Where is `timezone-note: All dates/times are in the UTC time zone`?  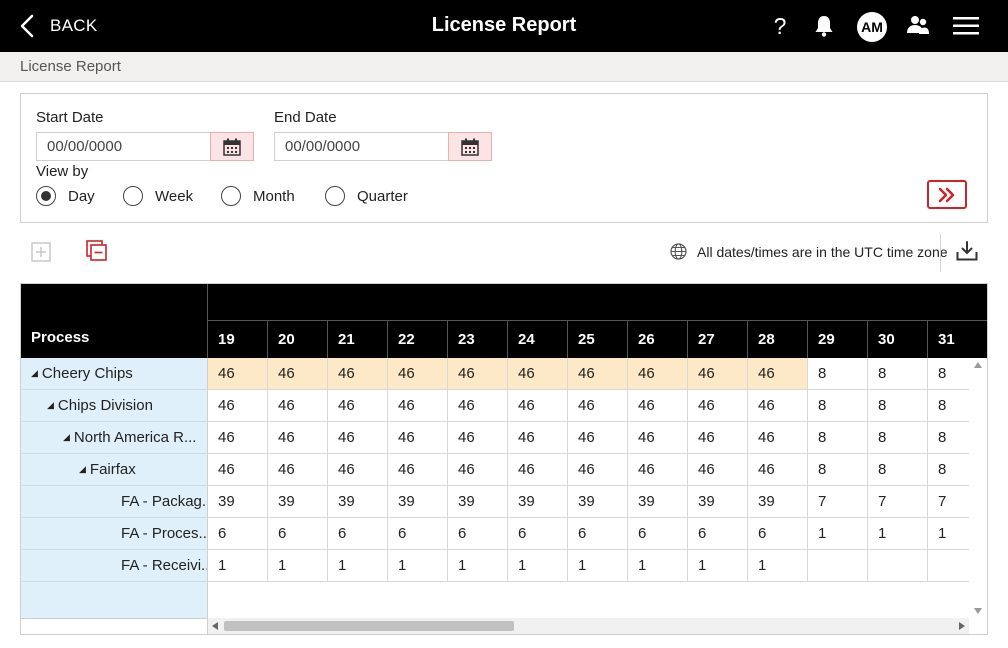 timezone-note: All dates/times are in the UTC time zone is located at coordinates (809, 251).